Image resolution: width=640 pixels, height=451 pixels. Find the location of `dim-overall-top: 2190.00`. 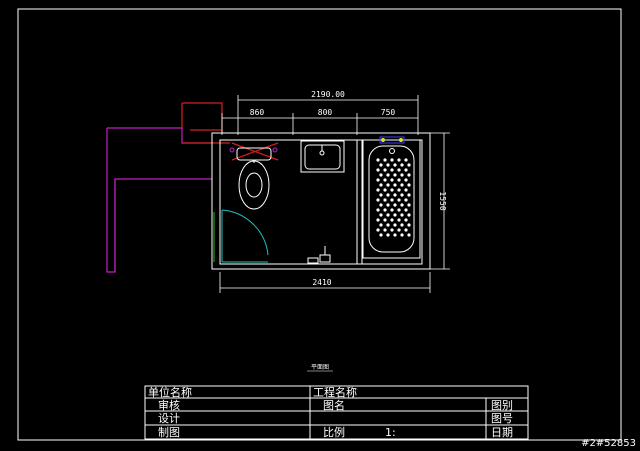

dim-overall-top: 2190.00 is located at coordinates (328, 94).